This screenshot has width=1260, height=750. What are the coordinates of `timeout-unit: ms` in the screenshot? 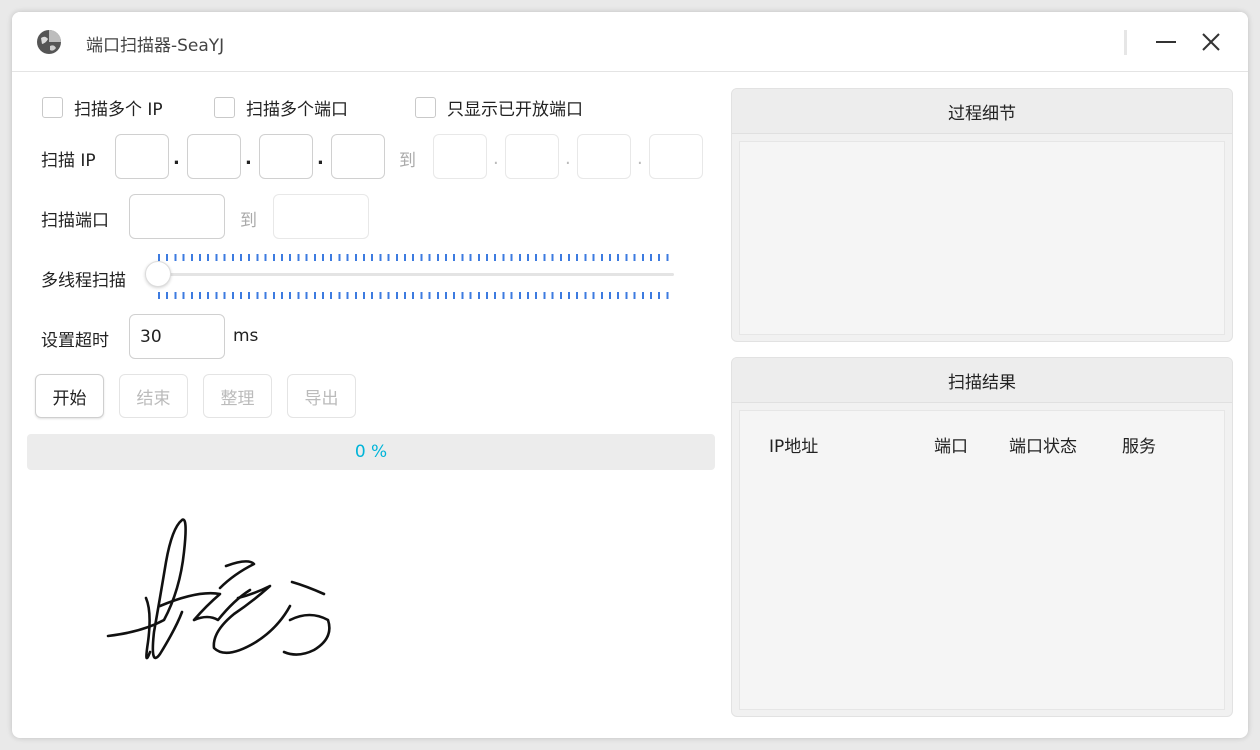 It's located at (246, 336).